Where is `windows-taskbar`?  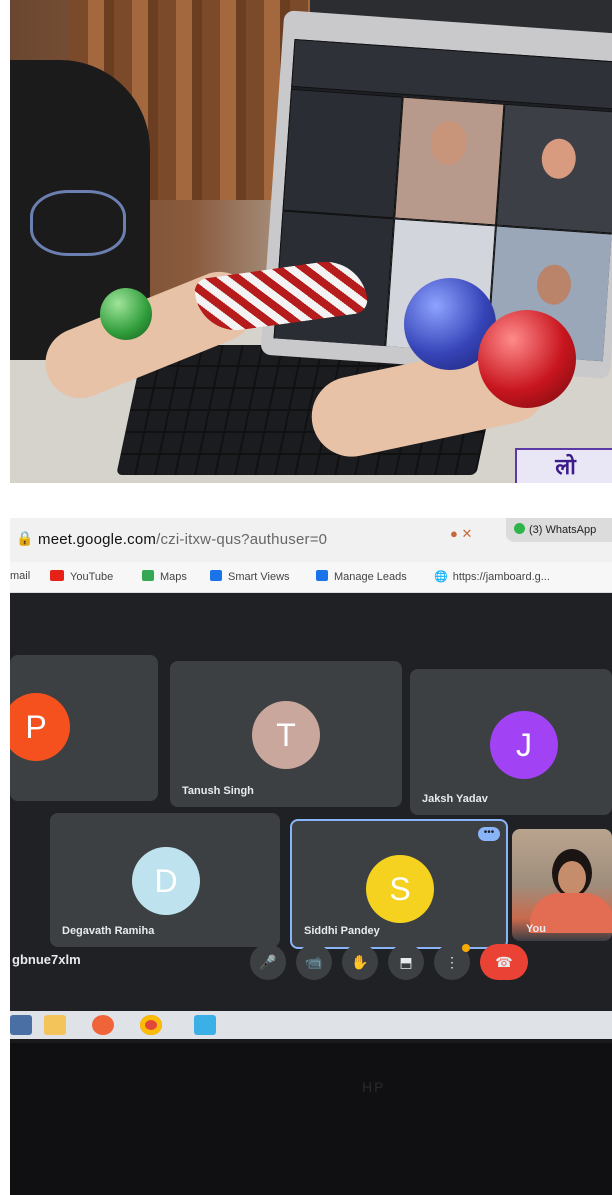
windows-taskbar is located at coordinates (311, 1025).